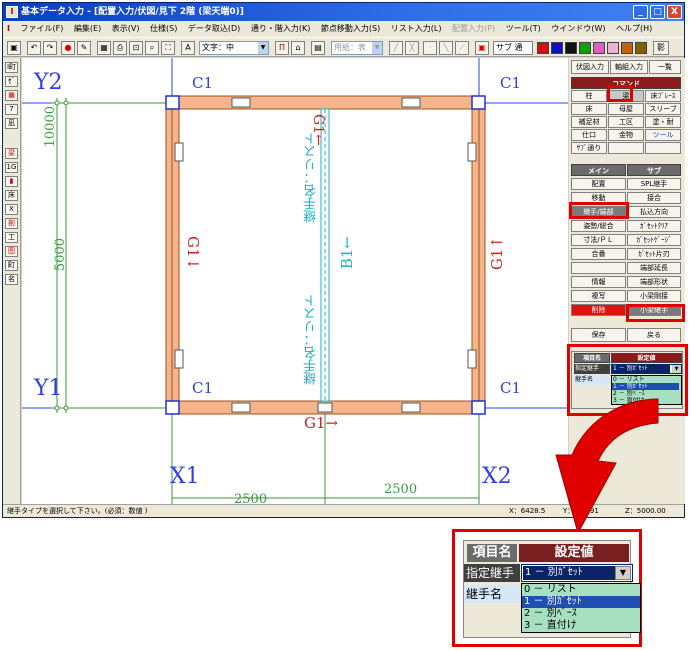 This screenshot has height=651, width=691. What do you see at coordinates (462, 48) in the screenshot?
I see `cut-icon: ⟋` at bounding box center [462, 48].